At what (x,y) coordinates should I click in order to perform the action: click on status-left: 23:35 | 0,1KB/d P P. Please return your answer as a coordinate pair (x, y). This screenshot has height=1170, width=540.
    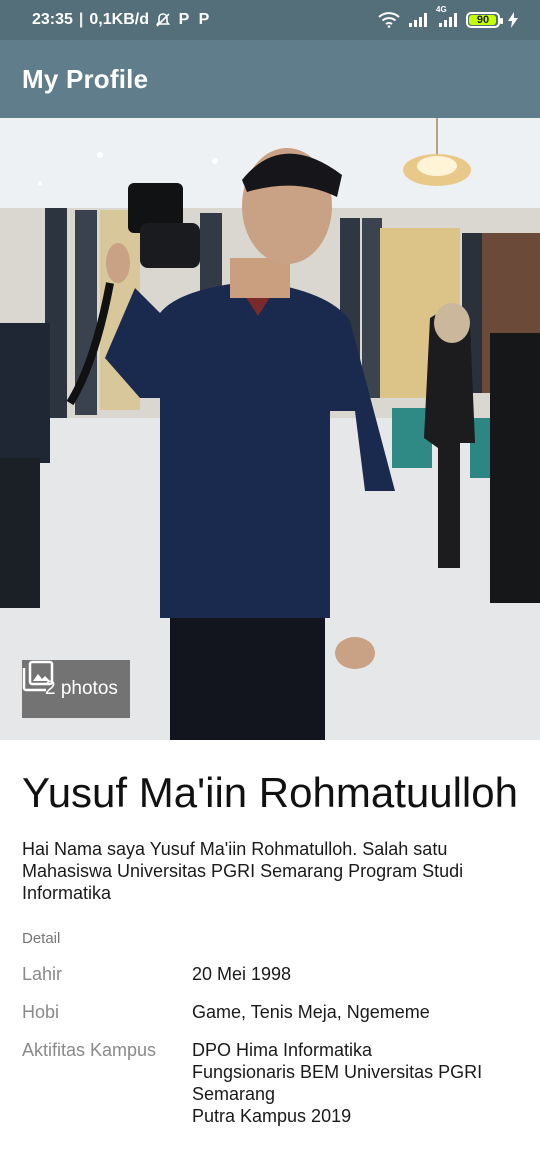
    Looking at the image, I should click on (121, 20).